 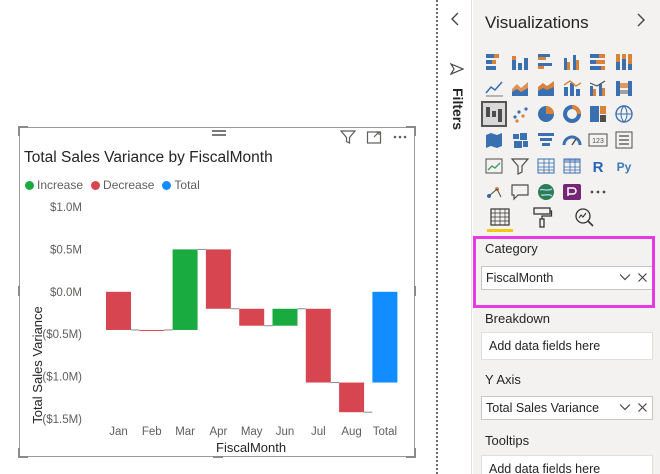 What do you see at coordinates (507, 440) in the screenshot?
I see `tooltips-well-label: Tooltips` at bounding box center [507, 440].